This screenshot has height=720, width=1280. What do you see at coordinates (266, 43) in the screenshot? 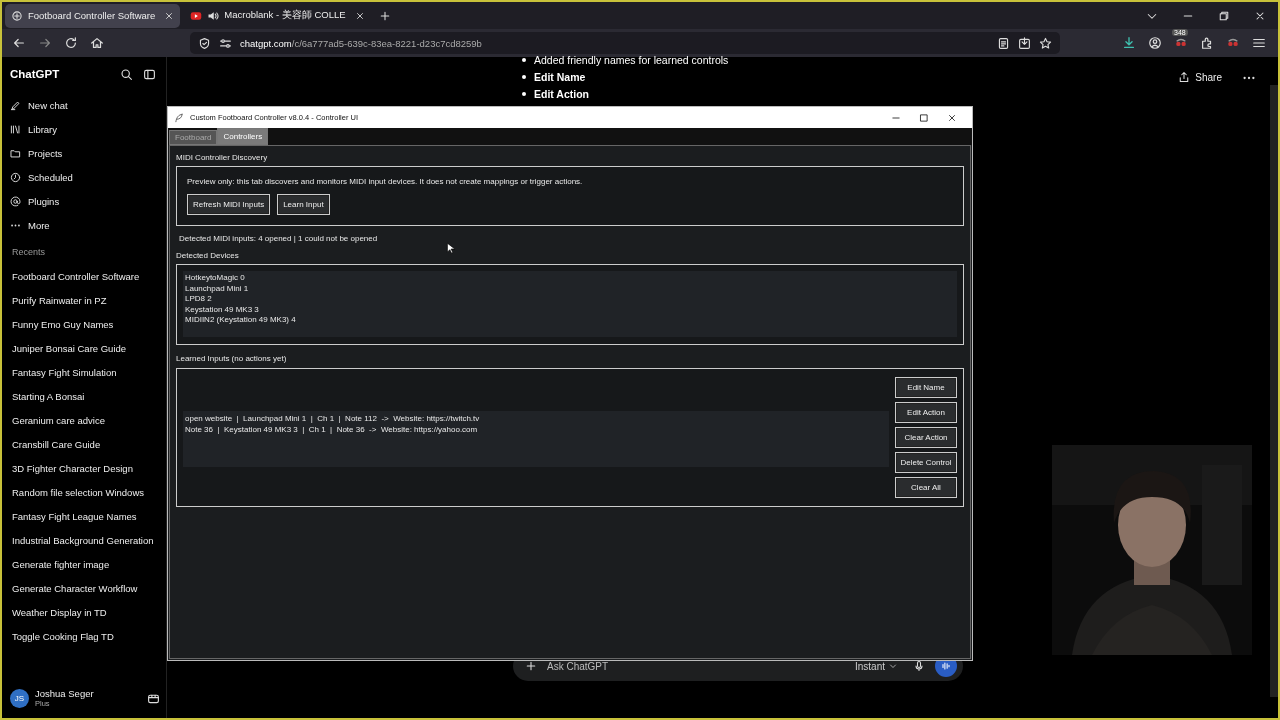
I see `url-host: chatgpt.com` at bounding box center [266, 43].